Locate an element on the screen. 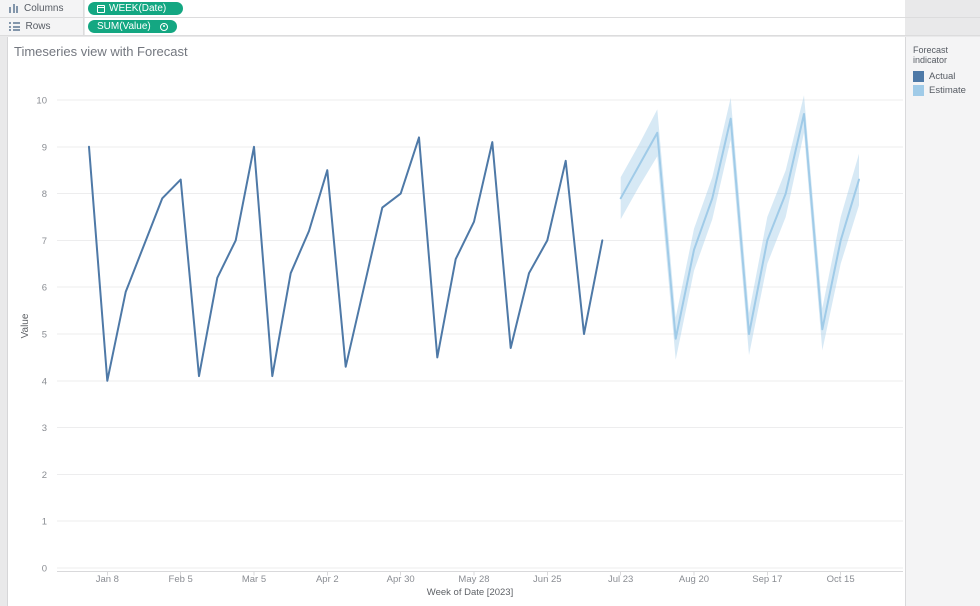 This screenshot has width=980, height=606. columns-shelf-header: Columns is located at coordinates (42, 8).